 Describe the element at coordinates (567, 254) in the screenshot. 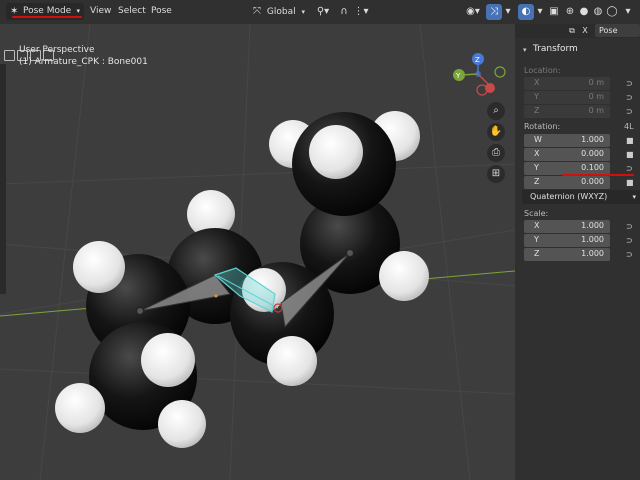

I see `scale-z-field: Z 1.000` at that location.